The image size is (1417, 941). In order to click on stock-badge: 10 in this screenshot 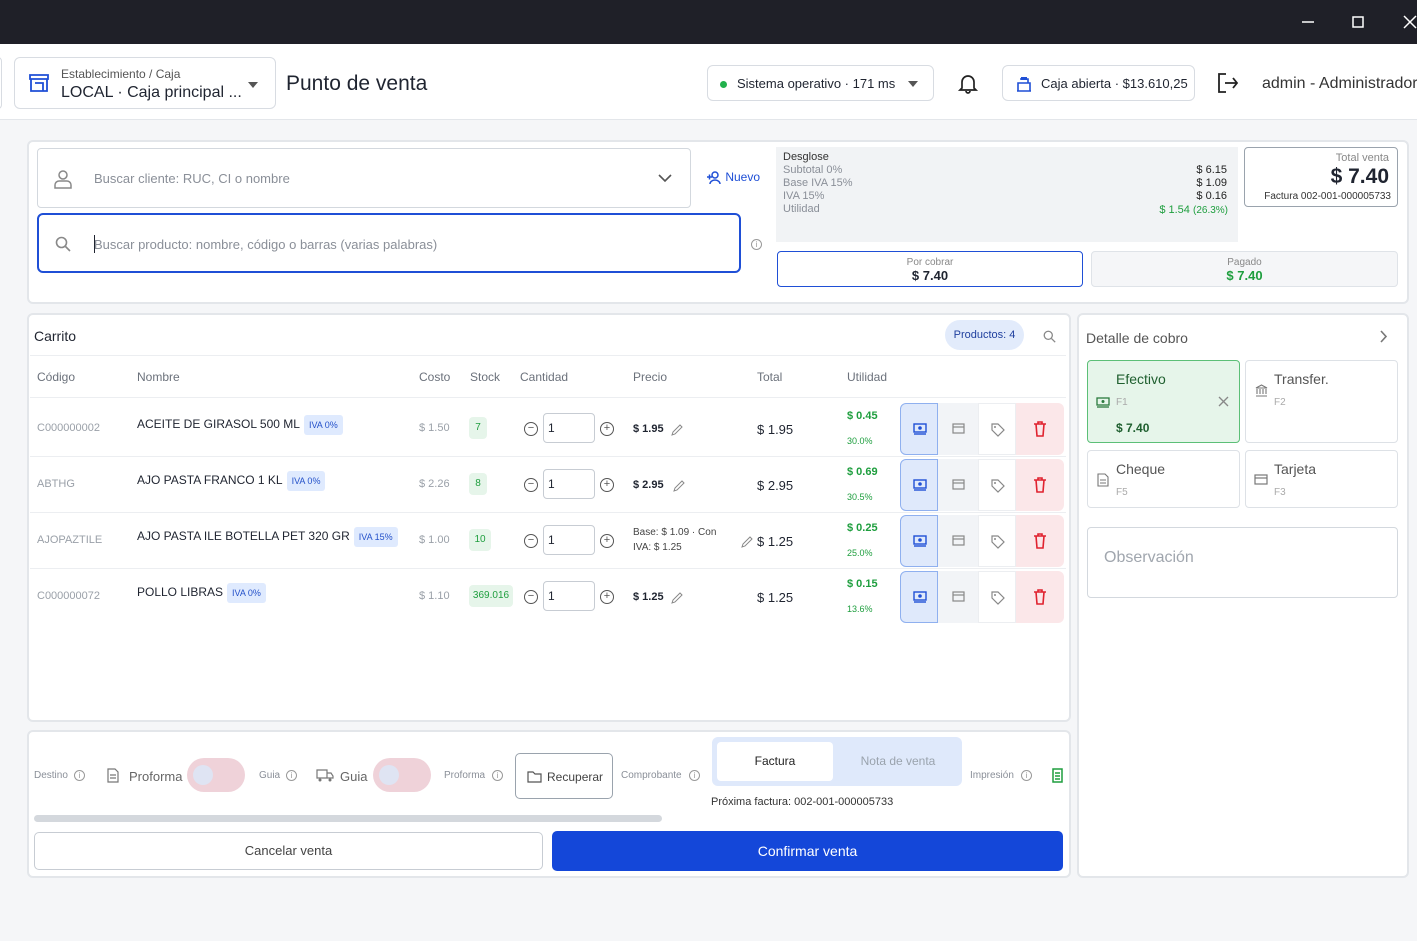, I will do `click(480, 540)`.